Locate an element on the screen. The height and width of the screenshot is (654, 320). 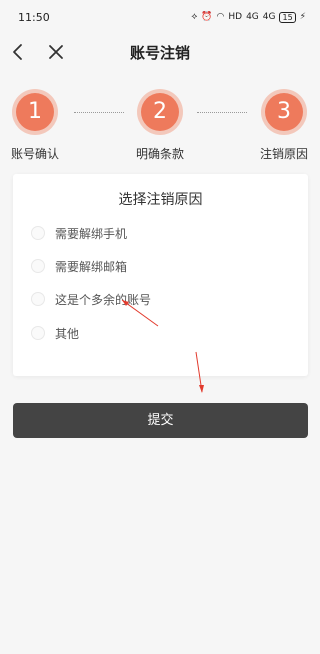
status-bar: 11:50 ⟡ ⏰ ◠ HD 4G 4G 15 ⚡ is located at coordinates (160, 17).